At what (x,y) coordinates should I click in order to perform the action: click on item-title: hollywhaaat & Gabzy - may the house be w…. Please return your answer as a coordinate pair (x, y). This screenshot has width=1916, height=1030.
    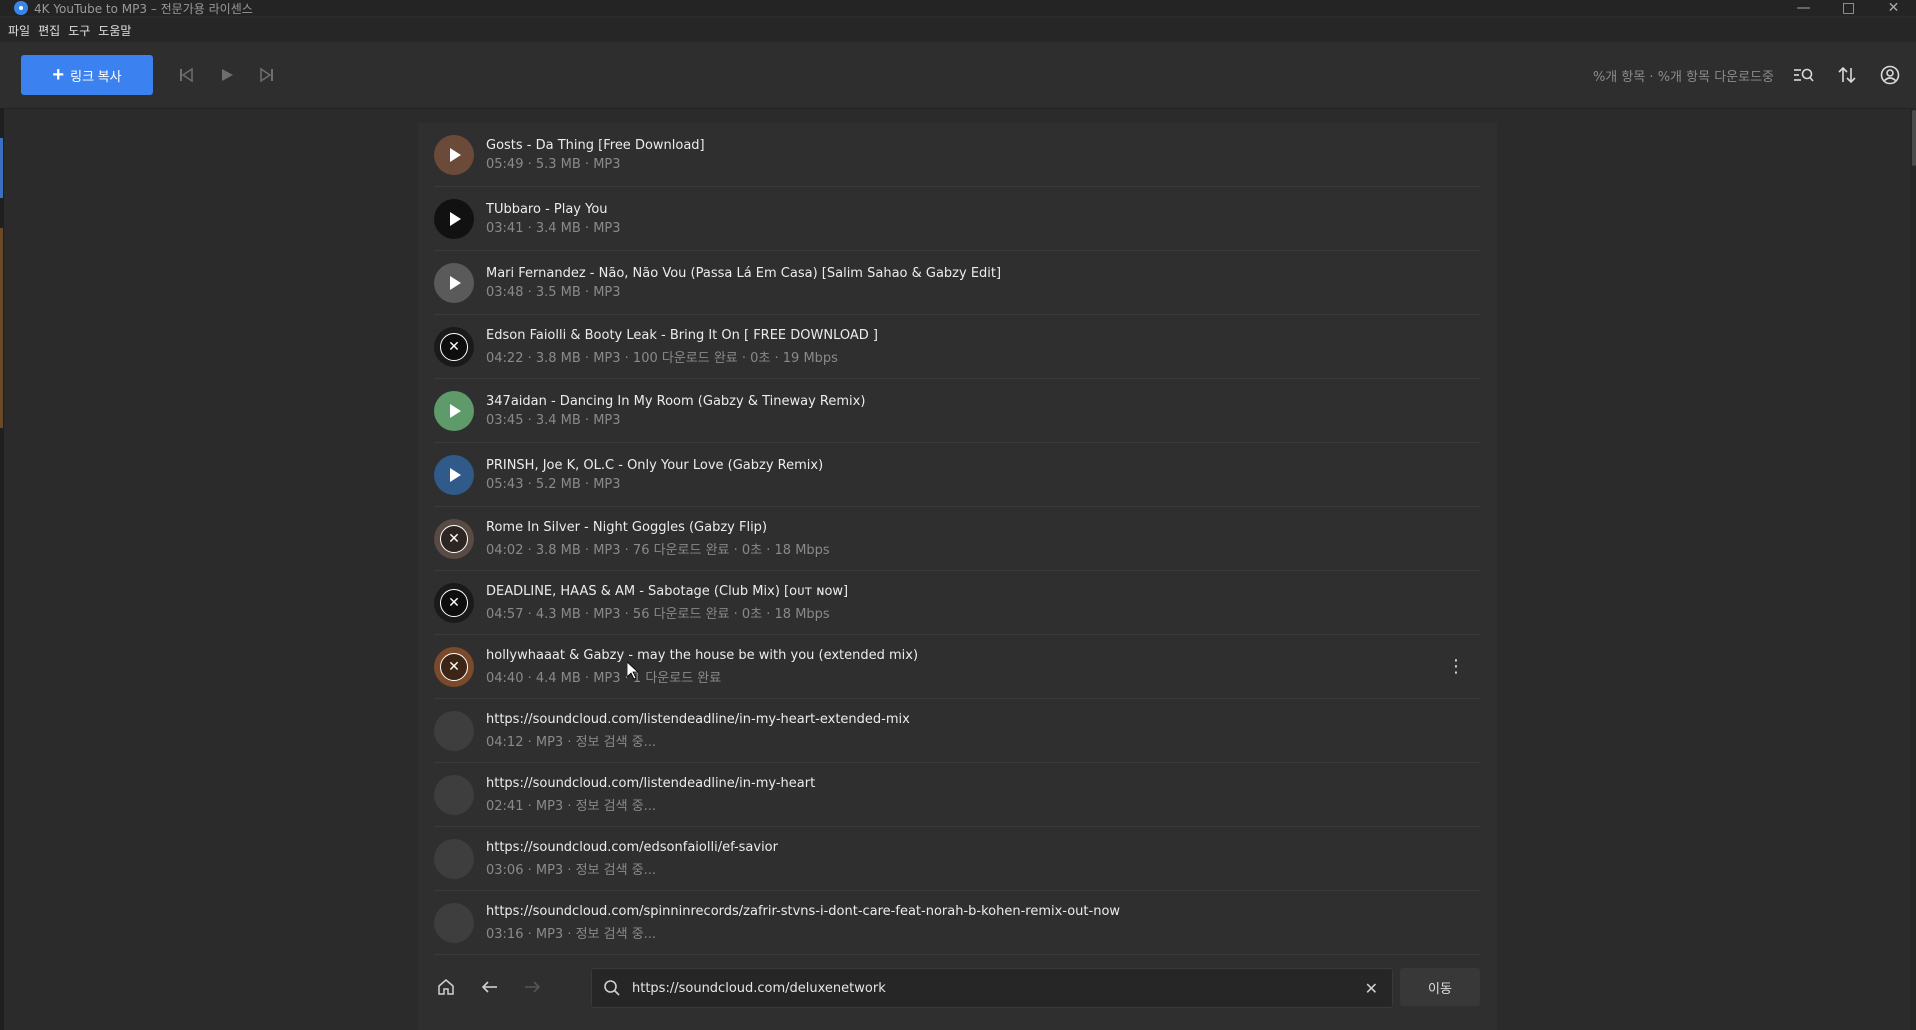
    Looking at the image, I should click on (702, 655).